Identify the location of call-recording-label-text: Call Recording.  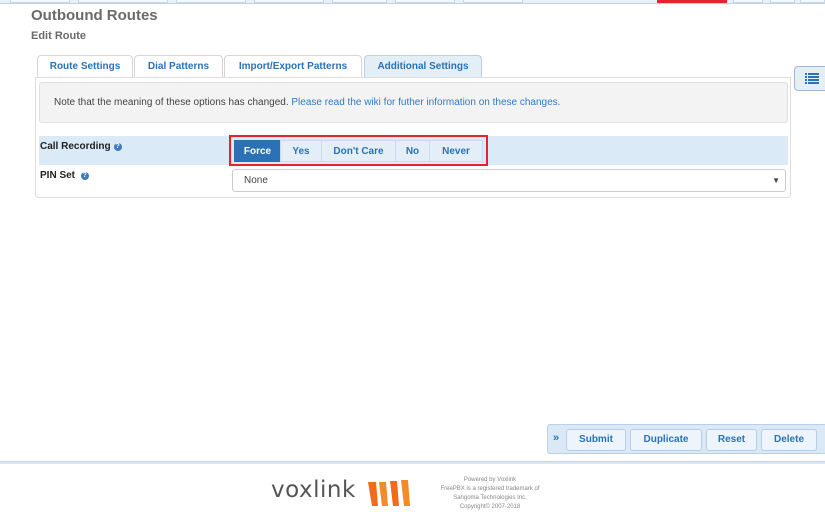
(75, 146).